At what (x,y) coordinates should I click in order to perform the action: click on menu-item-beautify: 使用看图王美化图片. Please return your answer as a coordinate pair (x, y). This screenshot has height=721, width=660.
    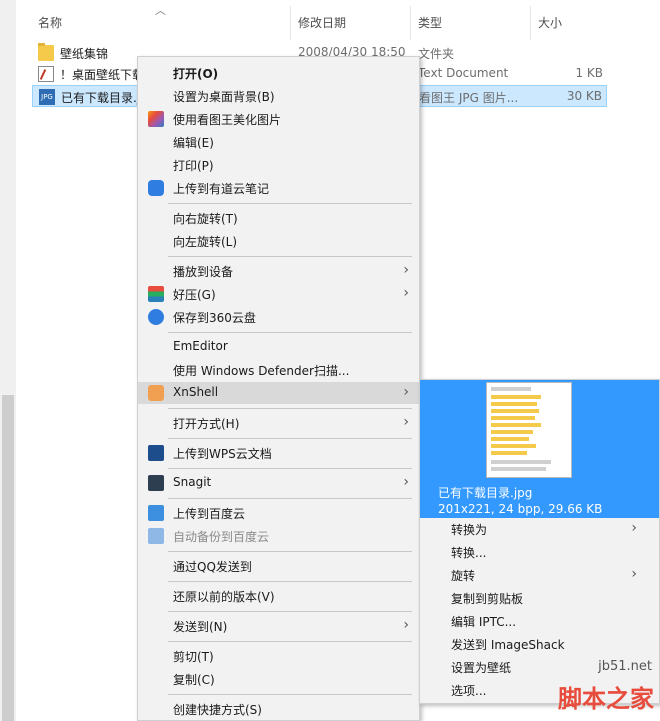
    Looking at the image, I should click on (278, 119).